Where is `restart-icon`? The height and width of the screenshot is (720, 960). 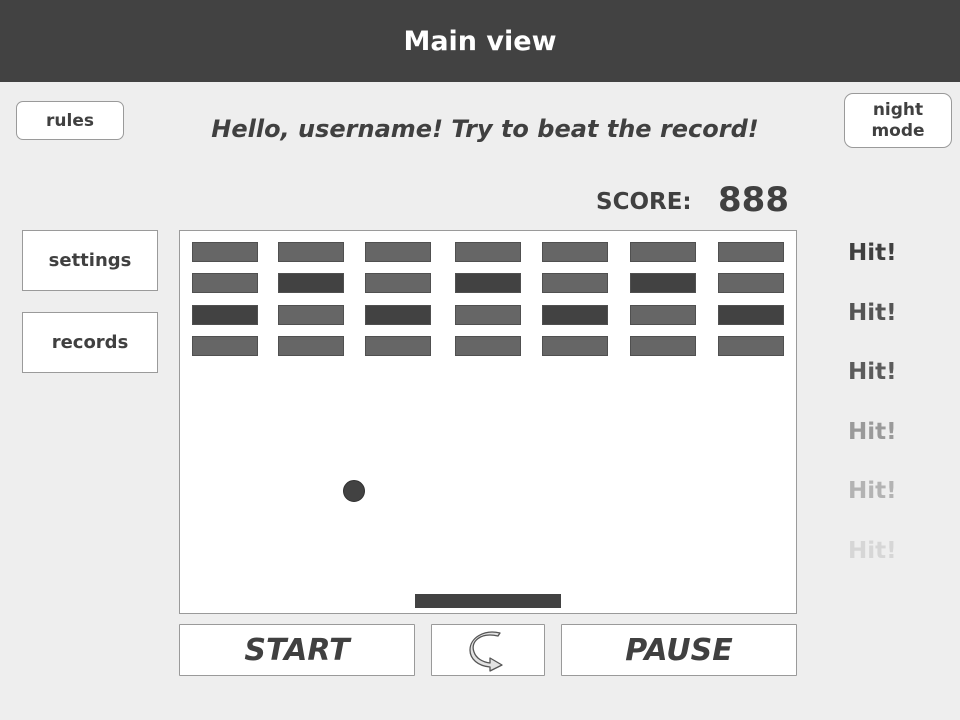 restart-icon is located at coordinates (486, 651).